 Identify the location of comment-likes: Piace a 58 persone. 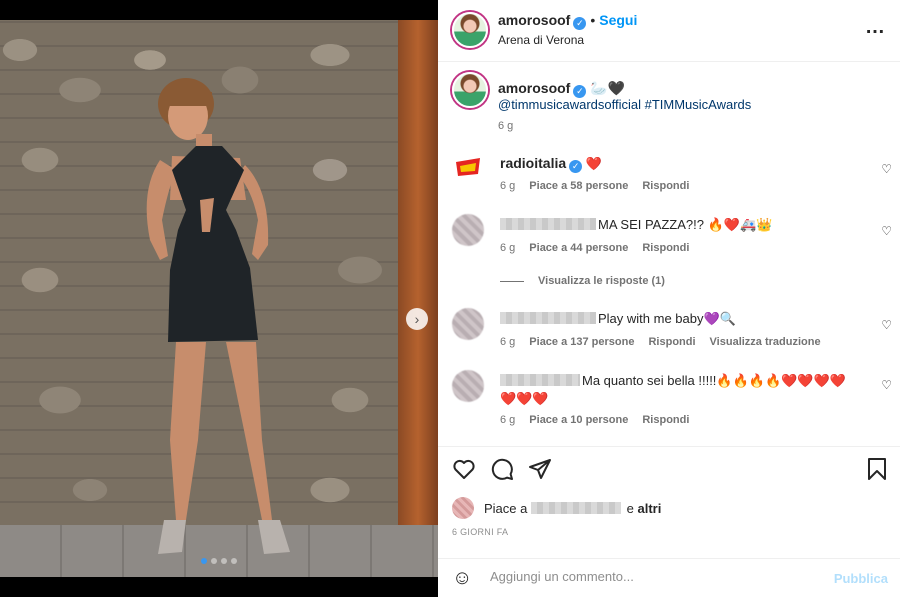
(578, 186).